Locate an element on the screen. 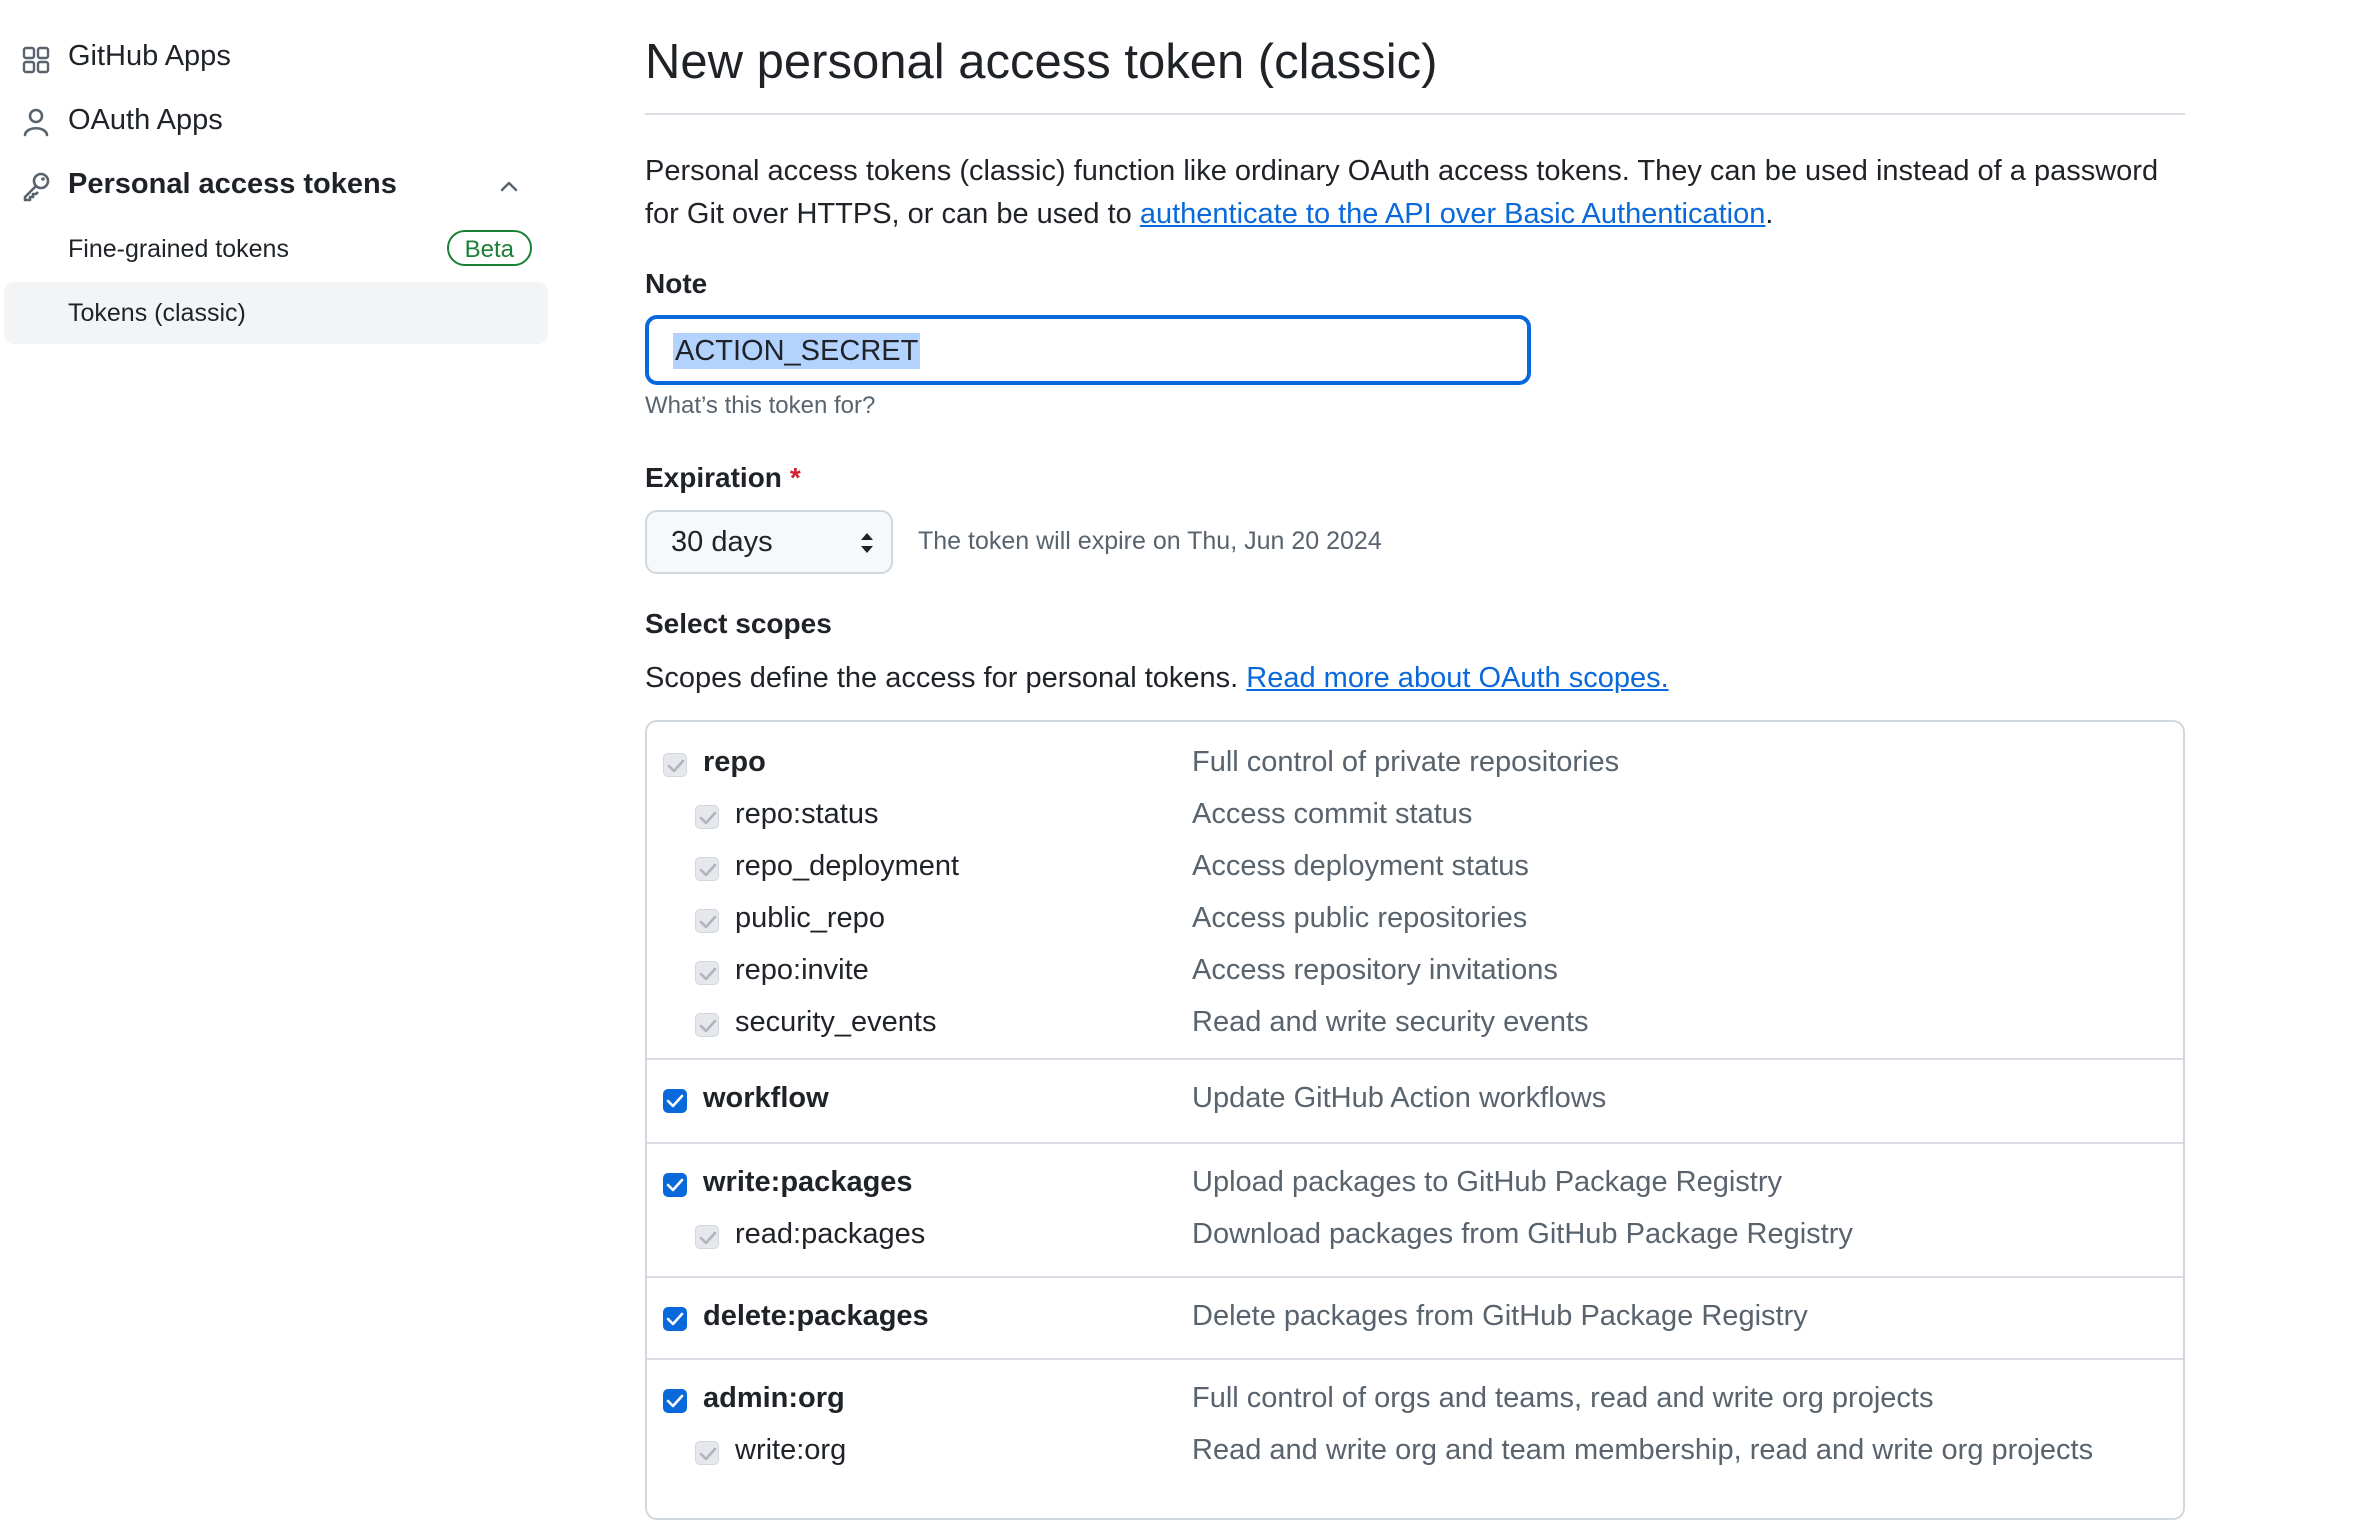  scope-name: public_repo is located at coordinates (810, 918).